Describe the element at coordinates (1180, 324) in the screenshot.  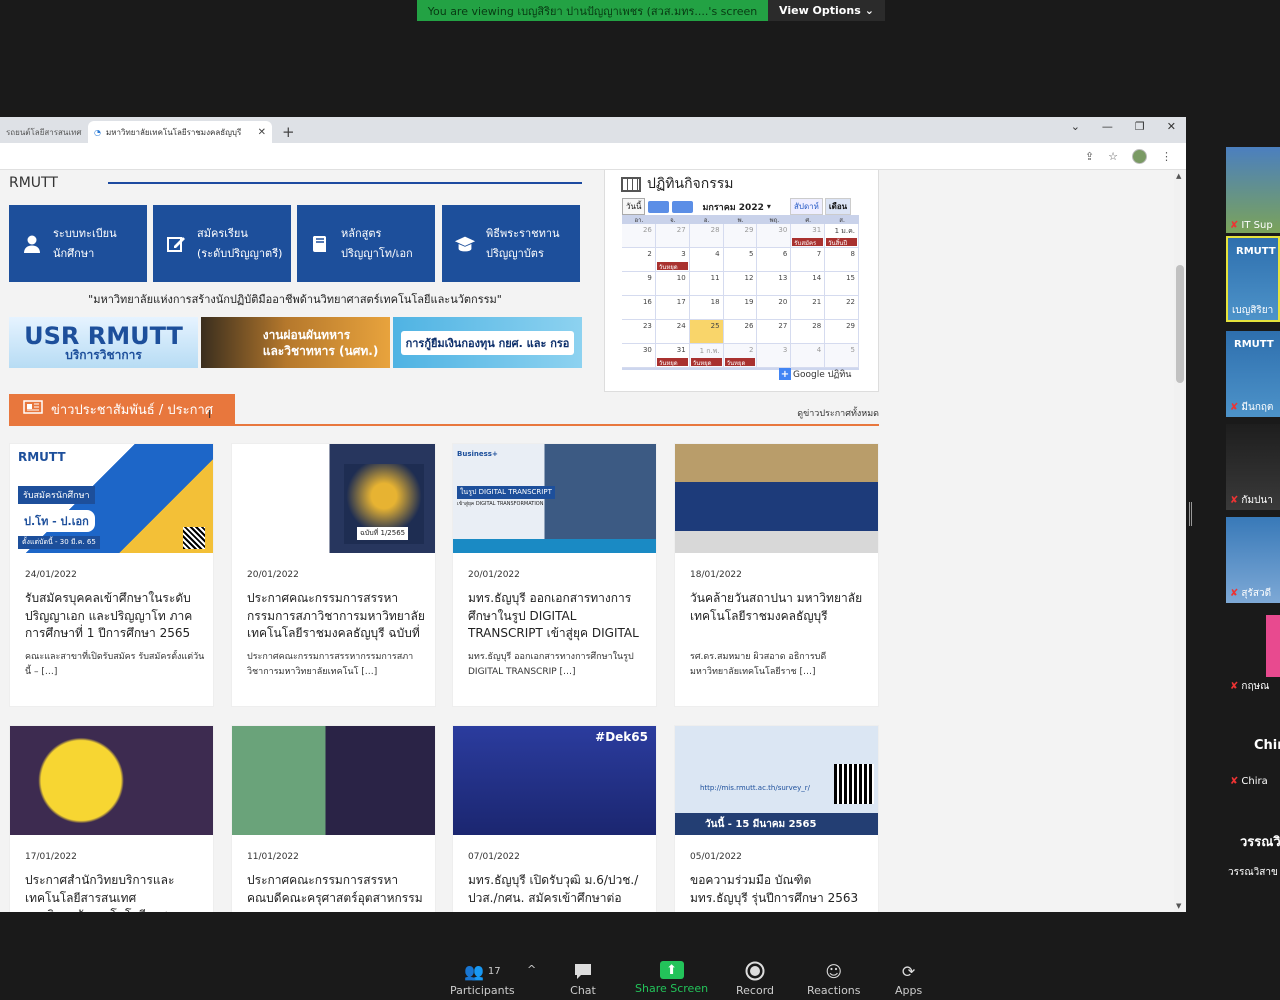
I see `scrollbar-thumb` at that location.